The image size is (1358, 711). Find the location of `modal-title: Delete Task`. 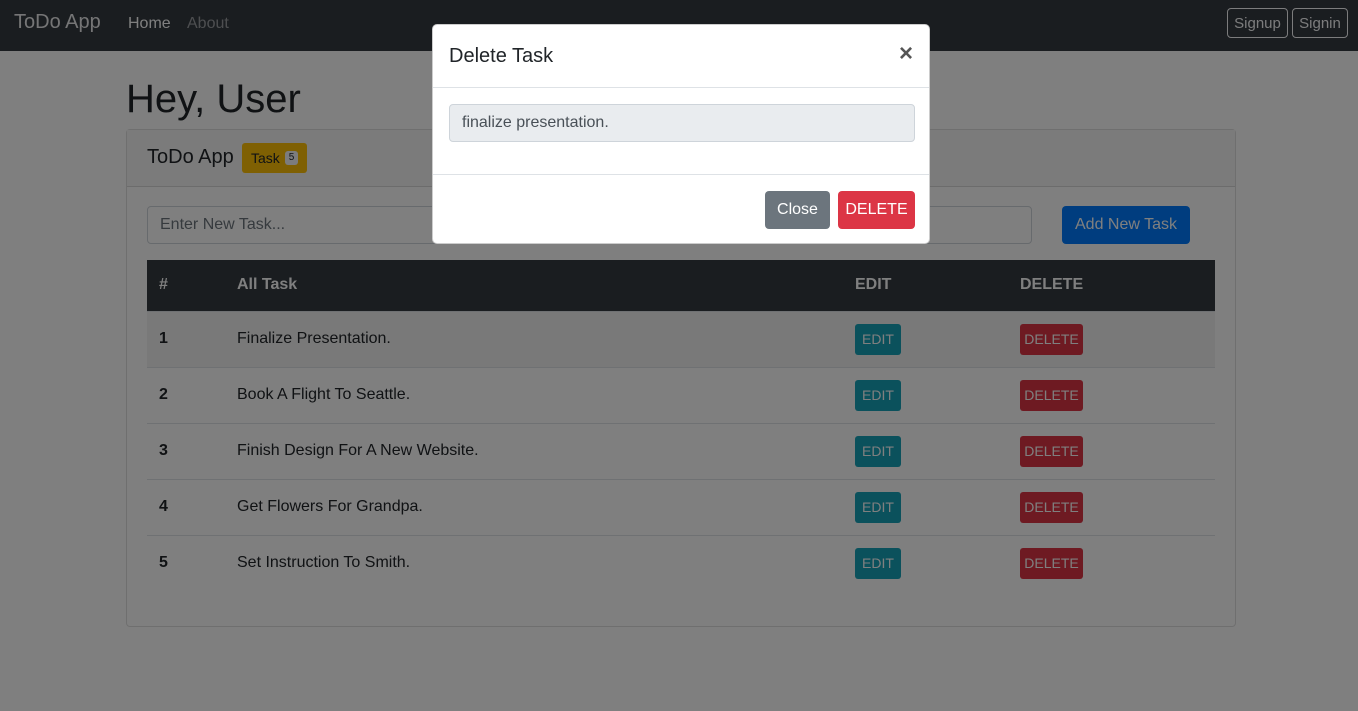

modal-title: Delete Task is located at coordinates (501, 56).